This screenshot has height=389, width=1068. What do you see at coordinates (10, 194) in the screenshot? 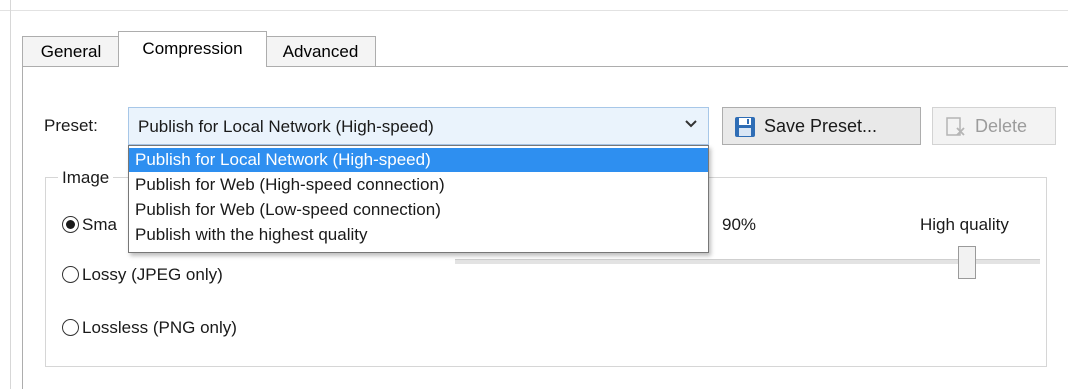
I see `window-left-border` at bounding box center [10, 194].